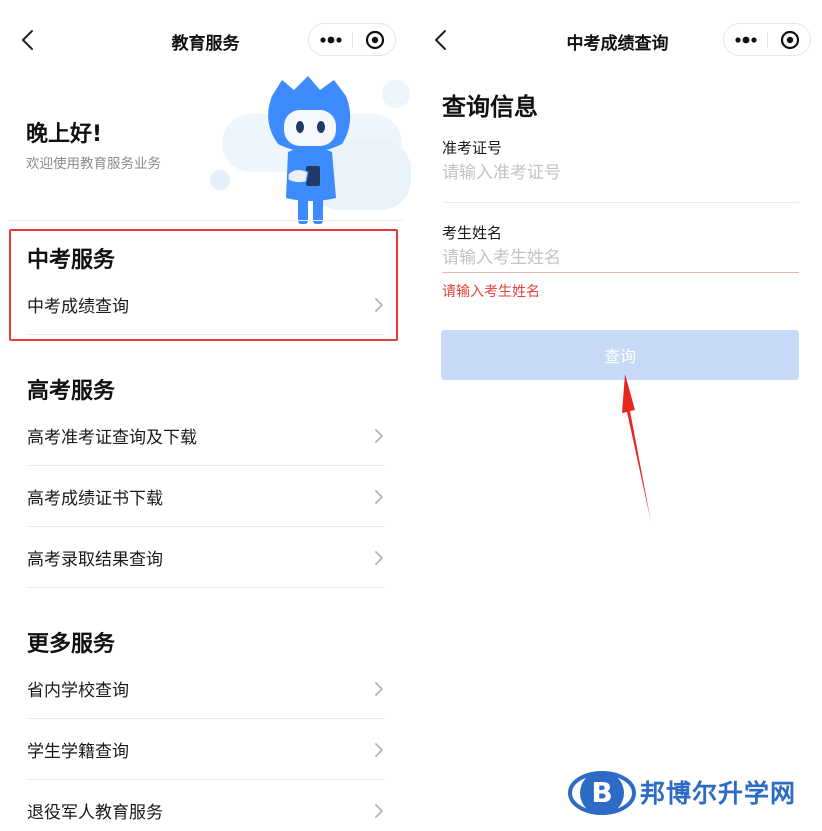 The width and height of the screenshot is (822, 831). Describe the element at coordinates (617, 41) in the screenshot. I see `nav-bar: 中考成绩查询` at that location.